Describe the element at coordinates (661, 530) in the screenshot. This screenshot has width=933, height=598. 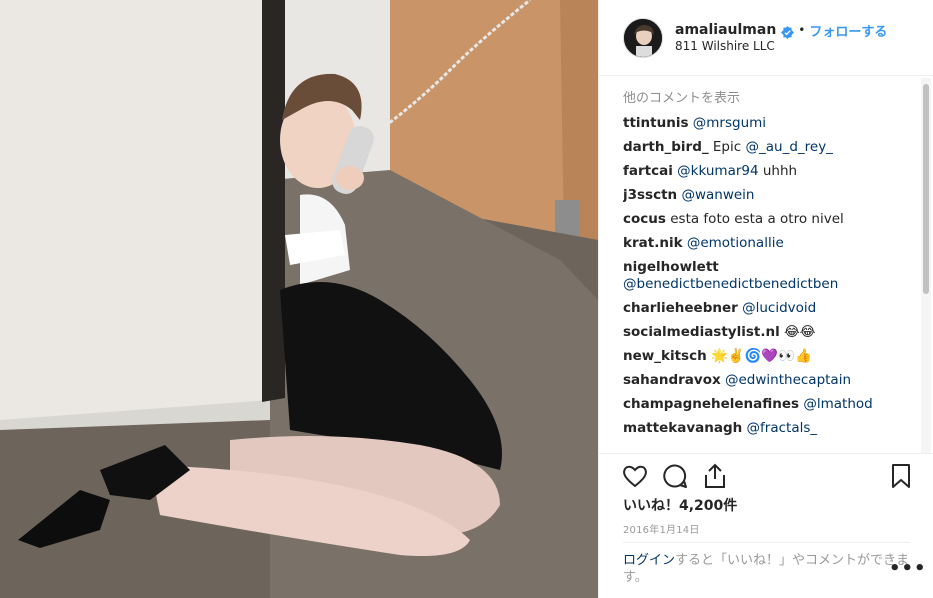
I see `post-date: 2016年1月14日` at that location.